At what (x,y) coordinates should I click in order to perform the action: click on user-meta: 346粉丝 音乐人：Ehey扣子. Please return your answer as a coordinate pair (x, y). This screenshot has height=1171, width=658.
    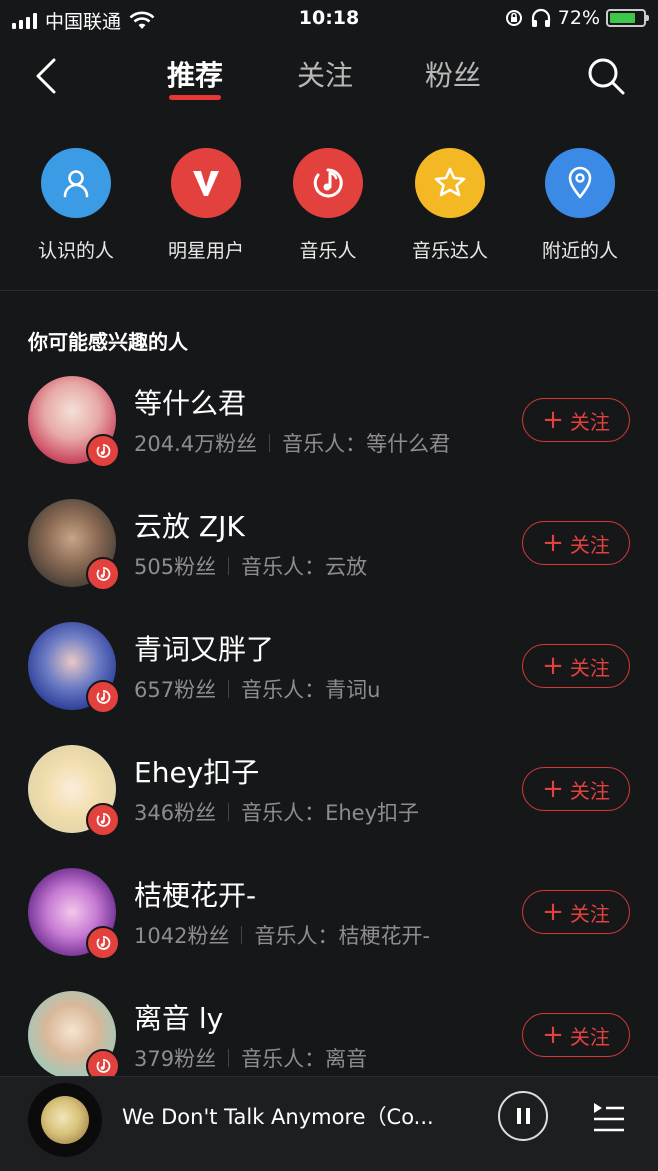
    Looking at the image, I should click on (276, 812).